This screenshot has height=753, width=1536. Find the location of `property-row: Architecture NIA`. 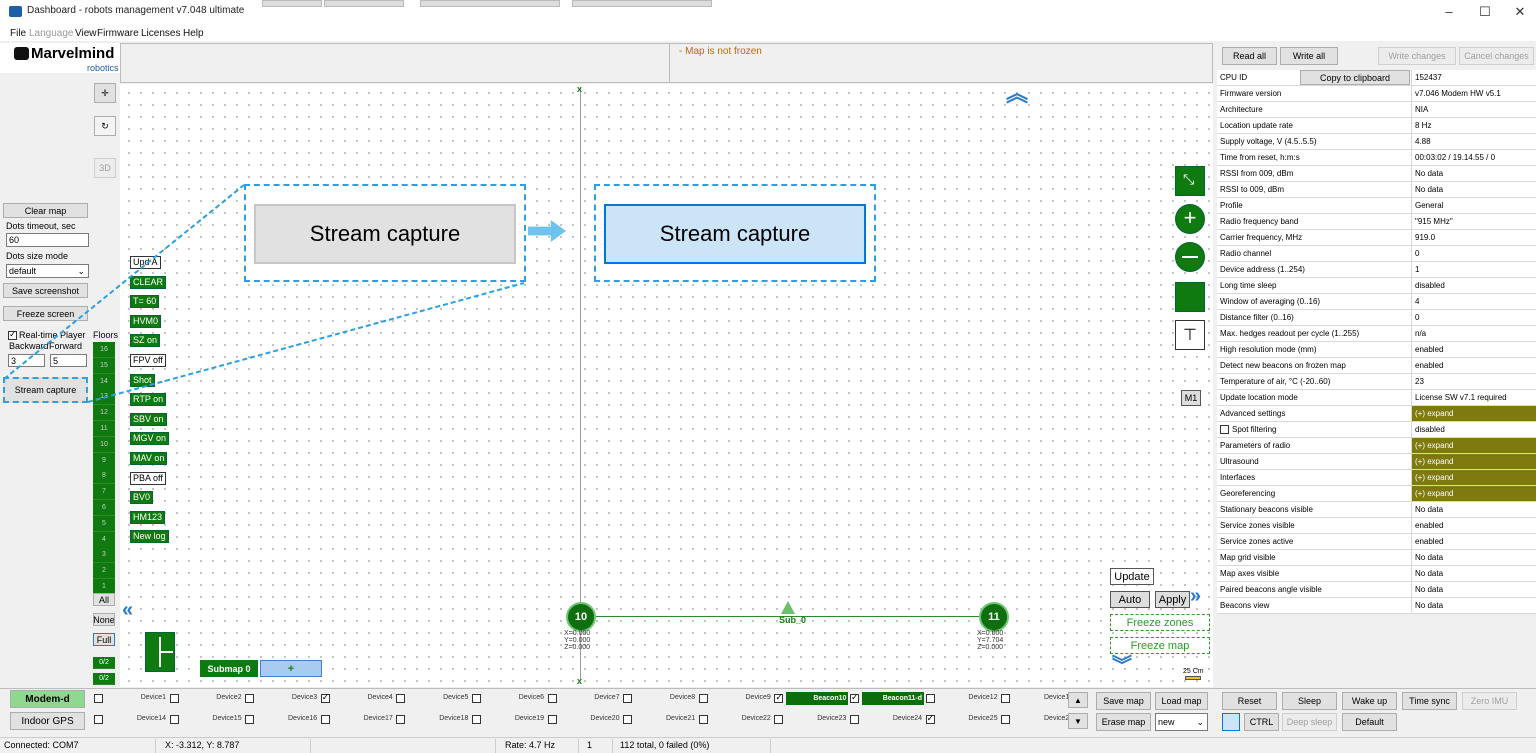

property-row: Architecture NIA is located at coordinates (1376, 110).